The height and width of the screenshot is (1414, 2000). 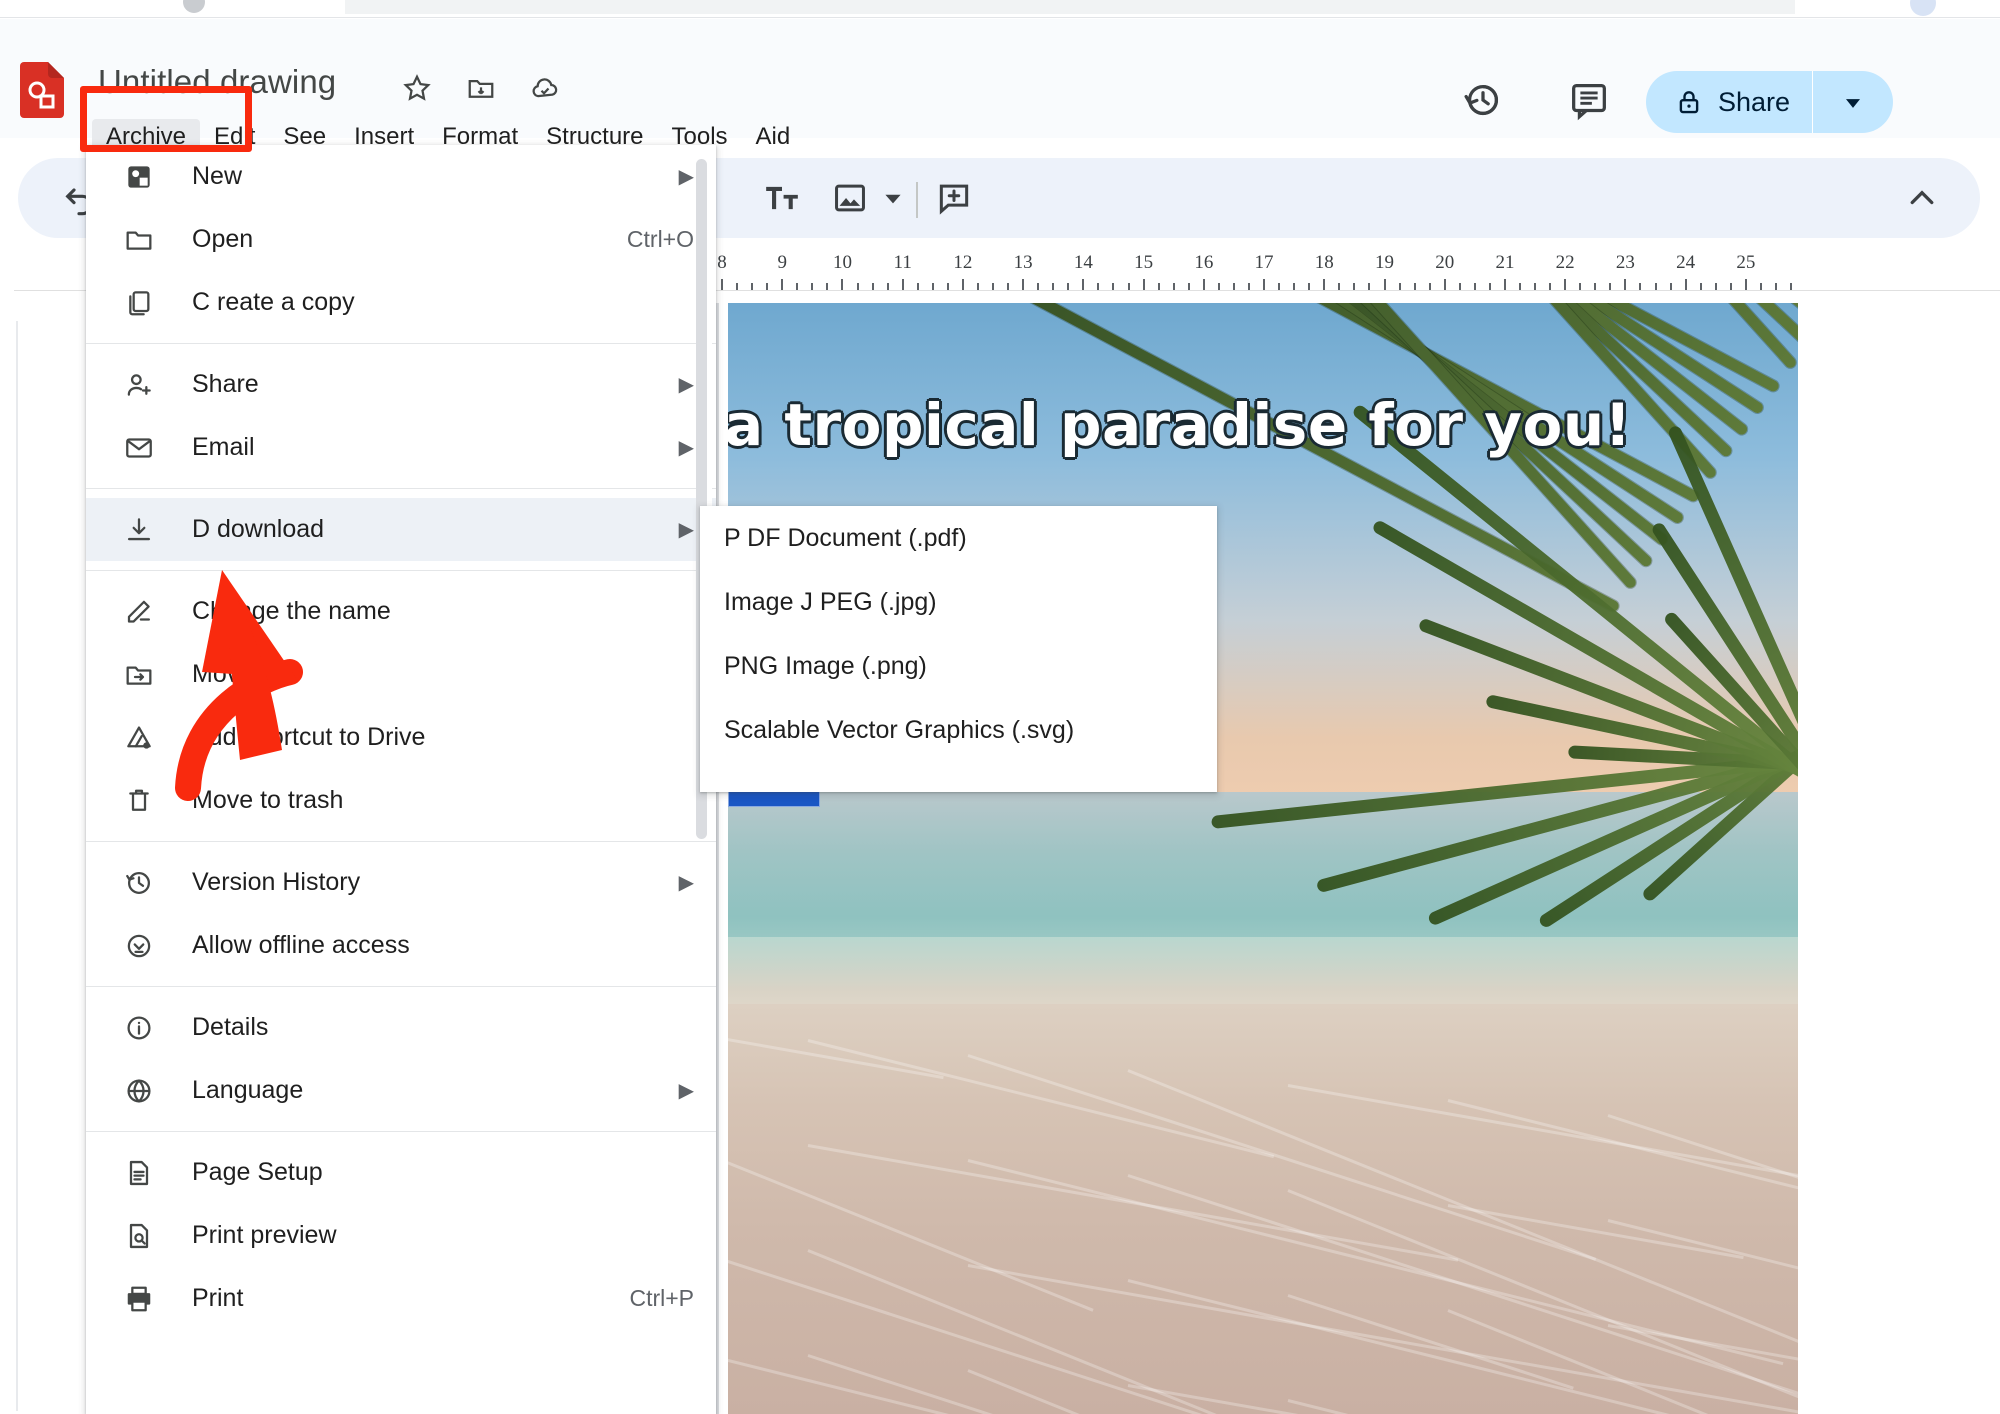 What do you see at coordinates (401, 611) in the screenshot?
I see `menu-item-change-the-name: Change the name` at bounding box center [401, 611].